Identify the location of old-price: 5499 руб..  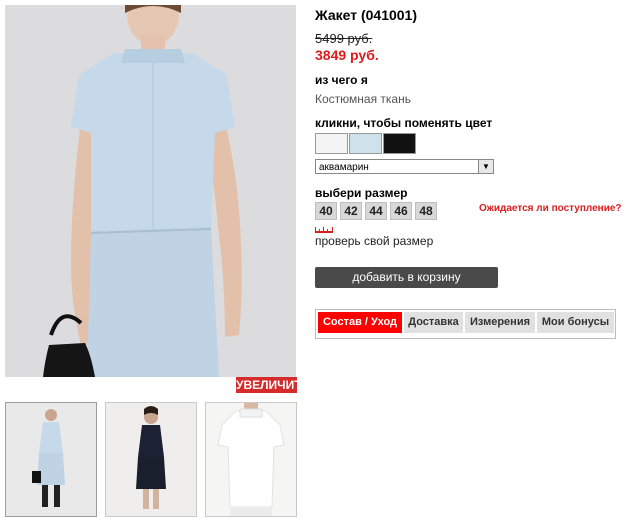
(344, 38).